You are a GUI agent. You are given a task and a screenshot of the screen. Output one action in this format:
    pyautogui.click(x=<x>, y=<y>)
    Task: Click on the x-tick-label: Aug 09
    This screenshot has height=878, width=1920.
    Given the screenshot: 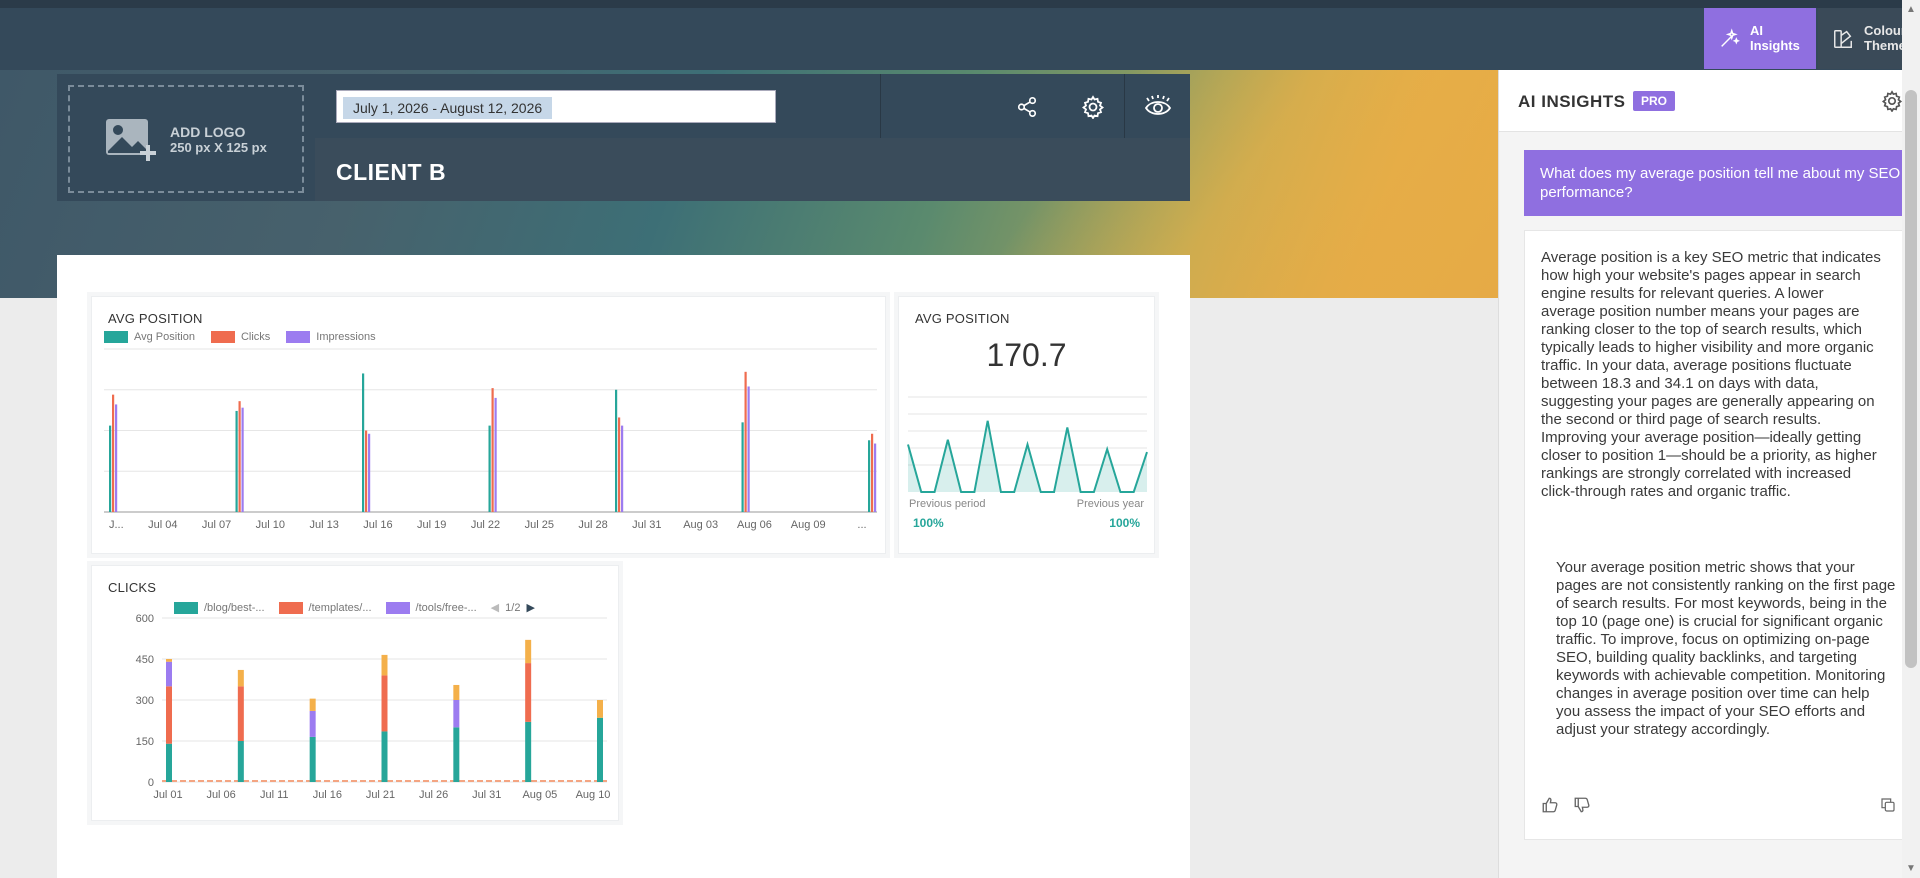 What is the action you would take?
    pyautogui.click(x=808, y=525)
    